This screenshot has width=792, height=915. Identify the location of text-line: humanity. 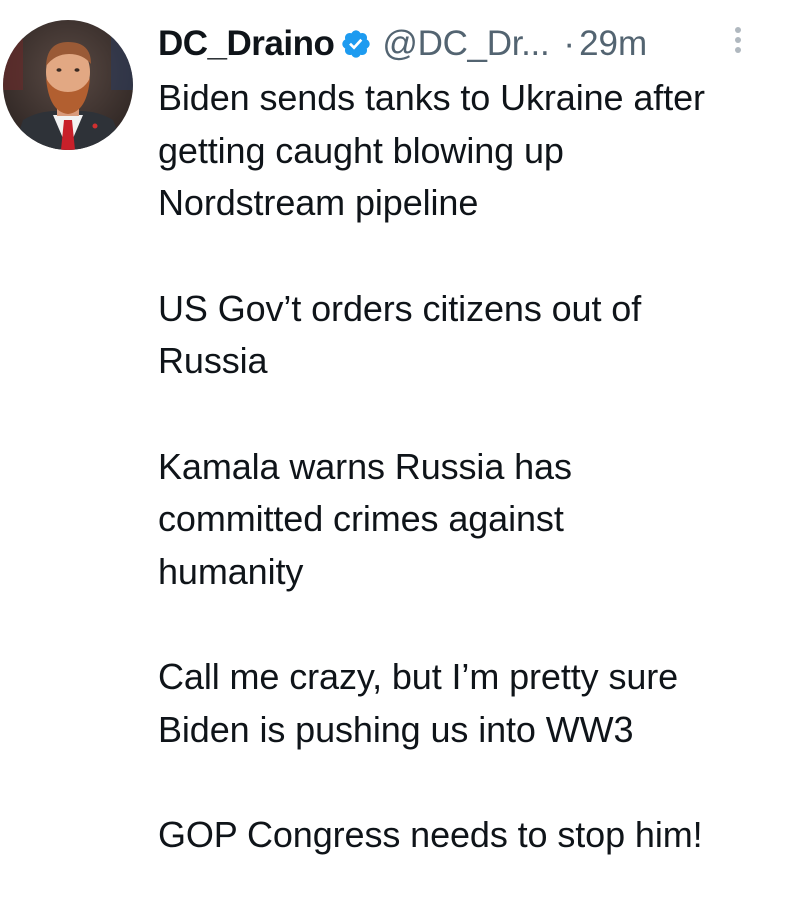
(231, 571).